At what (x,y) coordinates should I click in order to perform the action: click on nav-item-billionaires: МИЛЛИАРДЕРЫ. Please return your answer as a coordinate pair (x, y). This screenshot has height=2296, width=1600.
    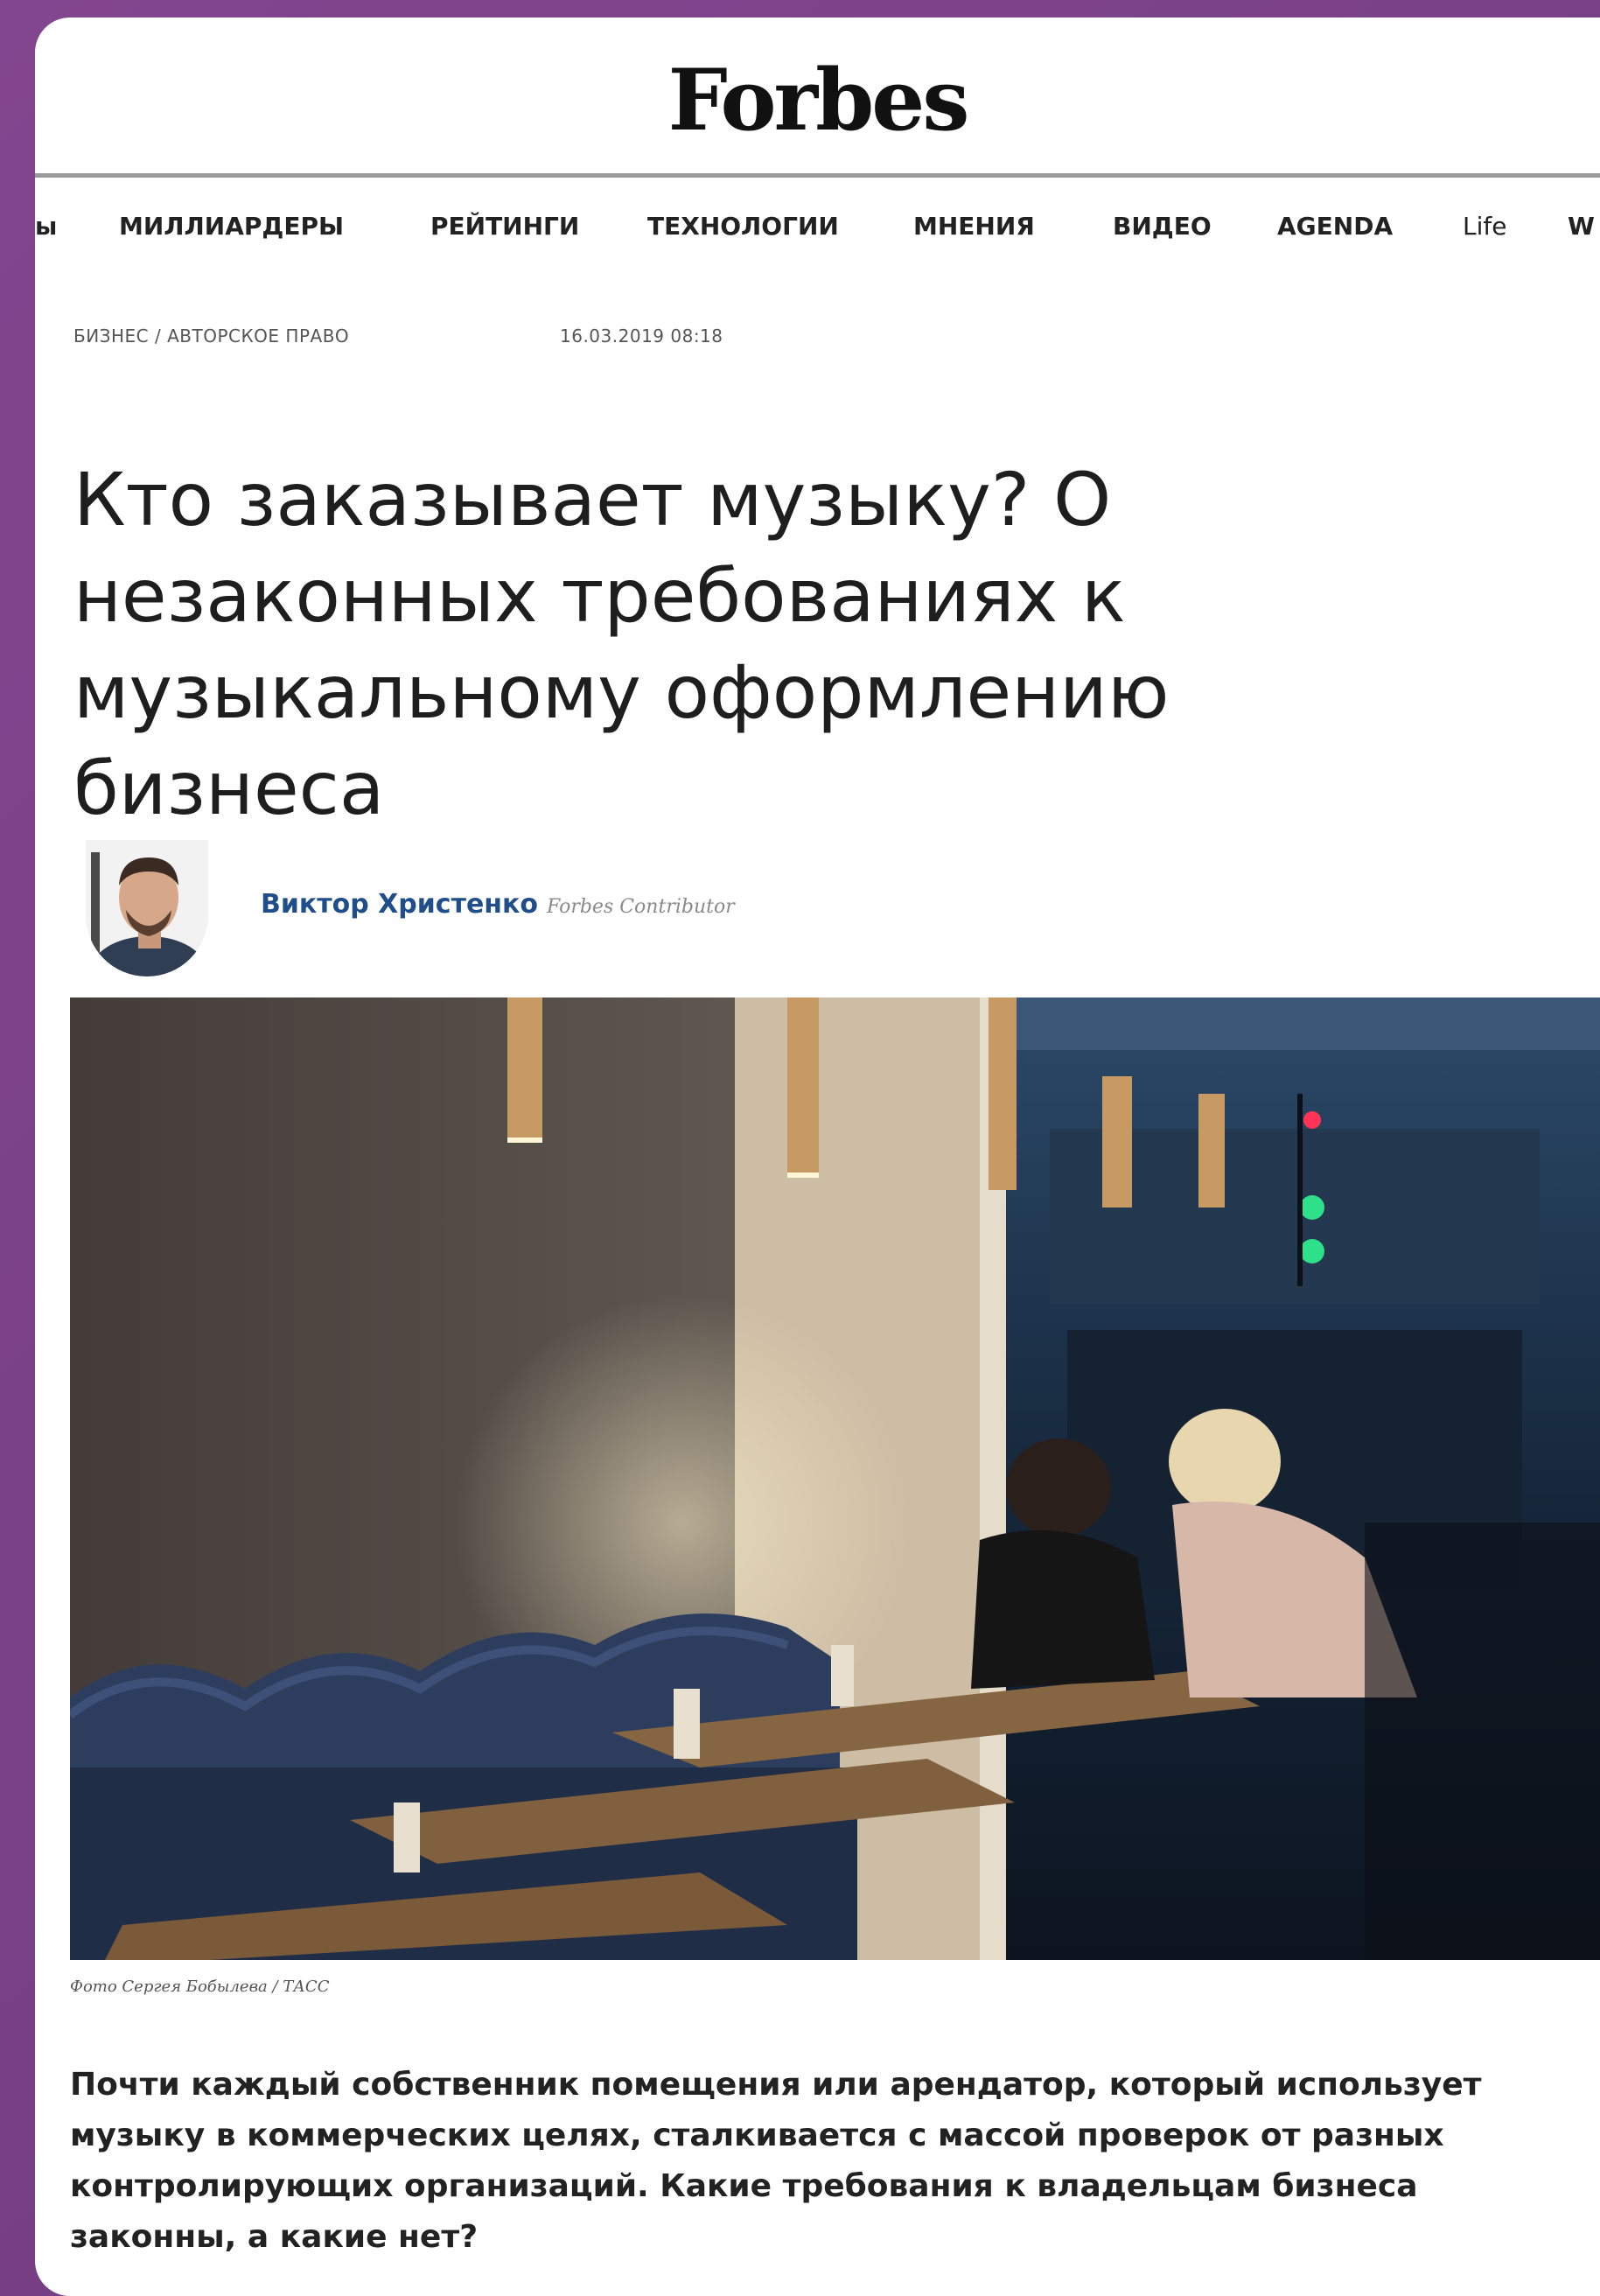
    Looking at the image, I should click on (231, 226).